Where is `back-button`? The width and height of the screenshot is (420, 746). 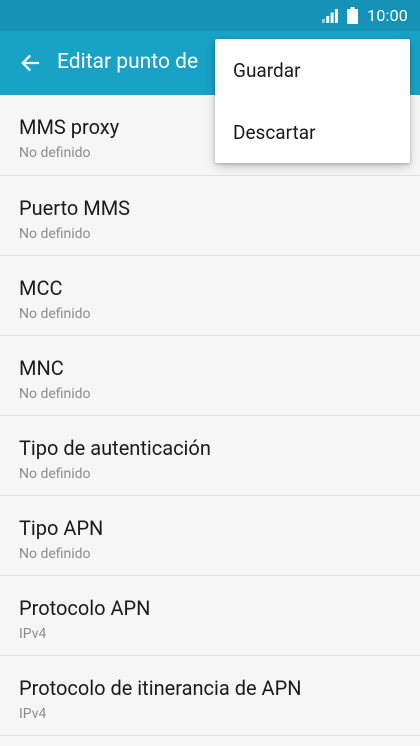 back-button is located at coordinates (30, 63).